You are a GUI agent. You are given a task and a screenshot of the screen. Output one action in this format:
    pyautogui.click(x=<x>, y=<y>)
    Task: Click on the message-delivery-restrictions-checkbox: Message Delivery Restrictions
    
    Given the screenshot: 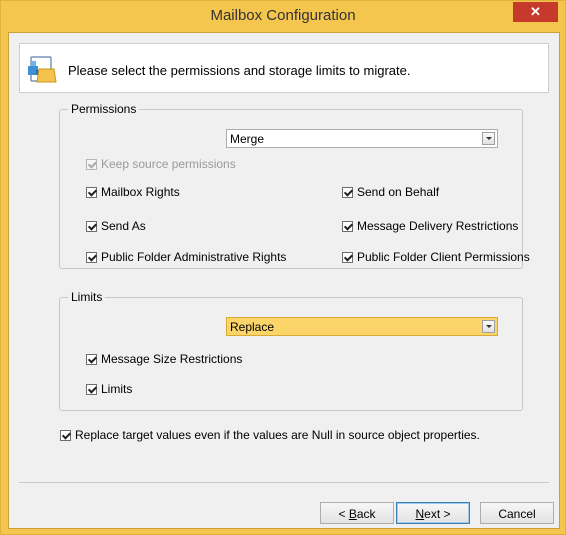 What is the action you would take?
    pyautogui.click(x=430, y=226)
    